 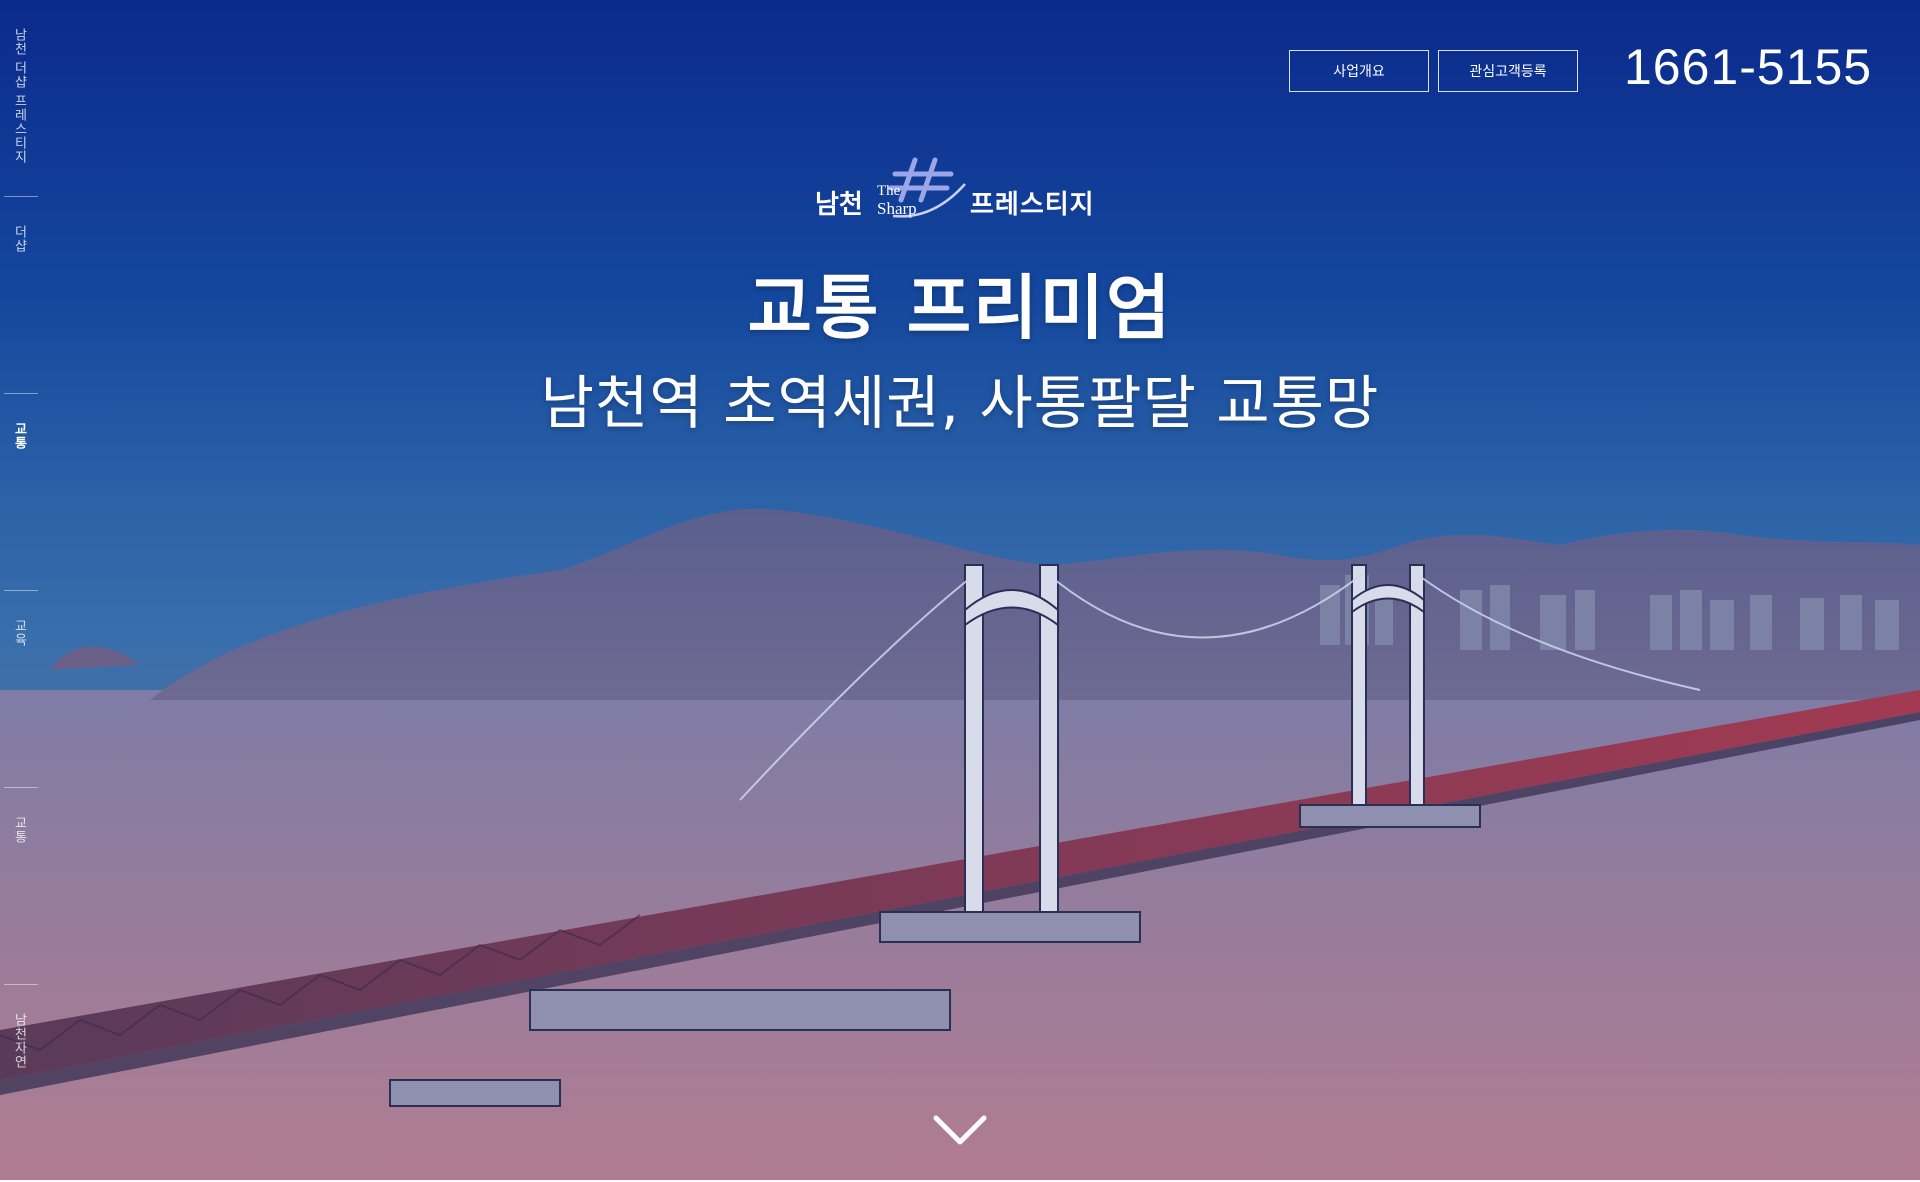 What do you see at coordinates (1508, 71) in the screenshot?
I see `register-interest-button: 관심고객등록` at bounding box center [1508, 71].